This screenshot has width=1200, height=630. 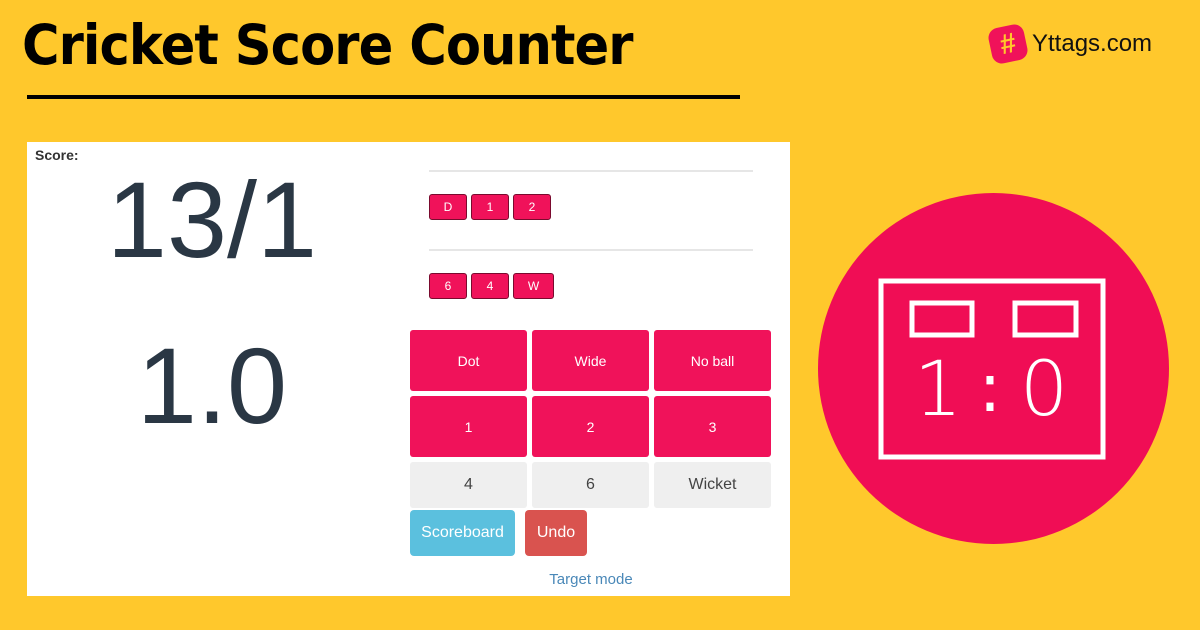 What do you see at coordinates (942, 319) in the screenshot?
I see `left-panel` at bounding box center [942, 319].